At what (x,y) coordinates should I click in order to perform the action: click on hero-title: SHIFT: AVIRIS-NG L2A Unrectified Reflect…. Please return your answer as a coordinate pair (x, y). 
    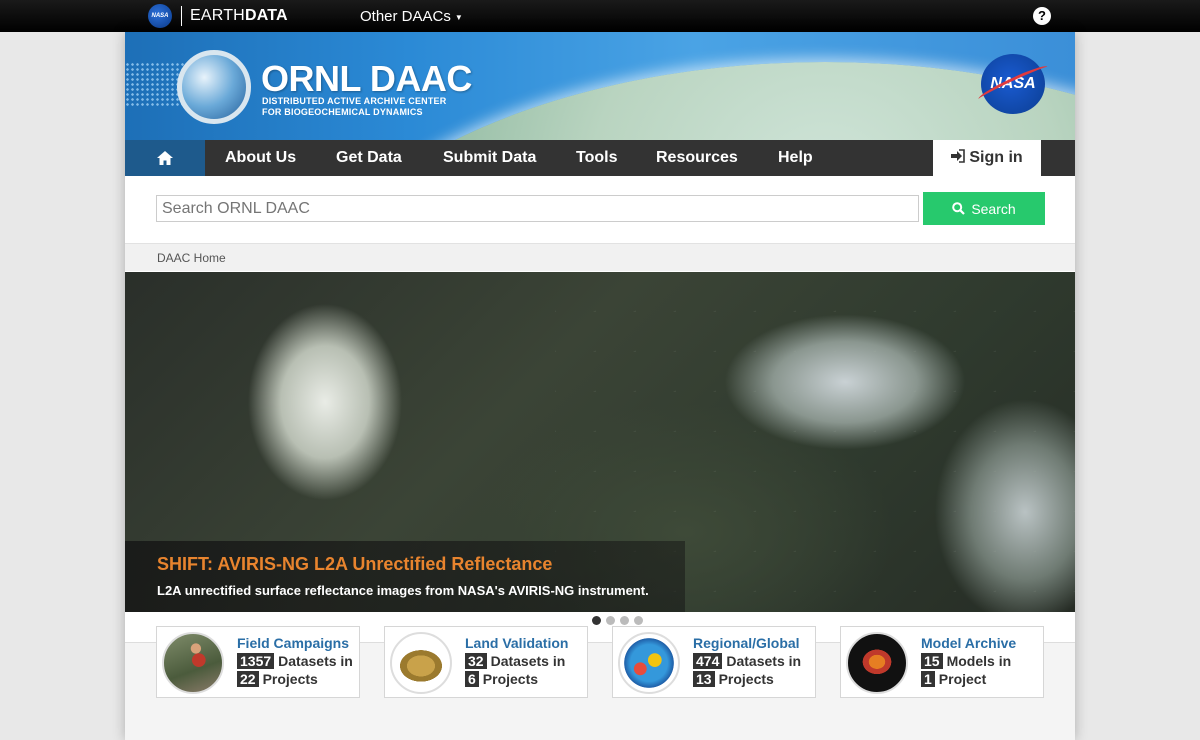
    Looking at the image, I should click on (354, 564).